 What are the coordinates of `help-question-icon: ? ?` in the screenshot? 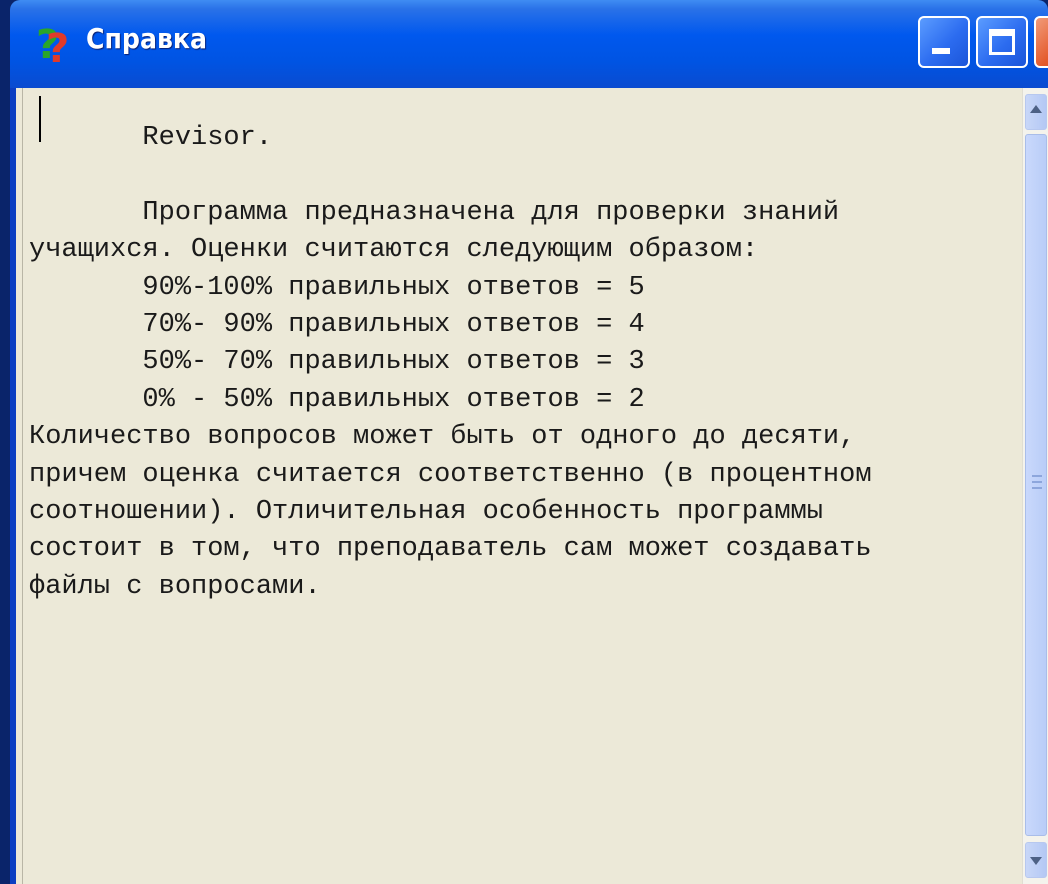 It's located at (52, 44).